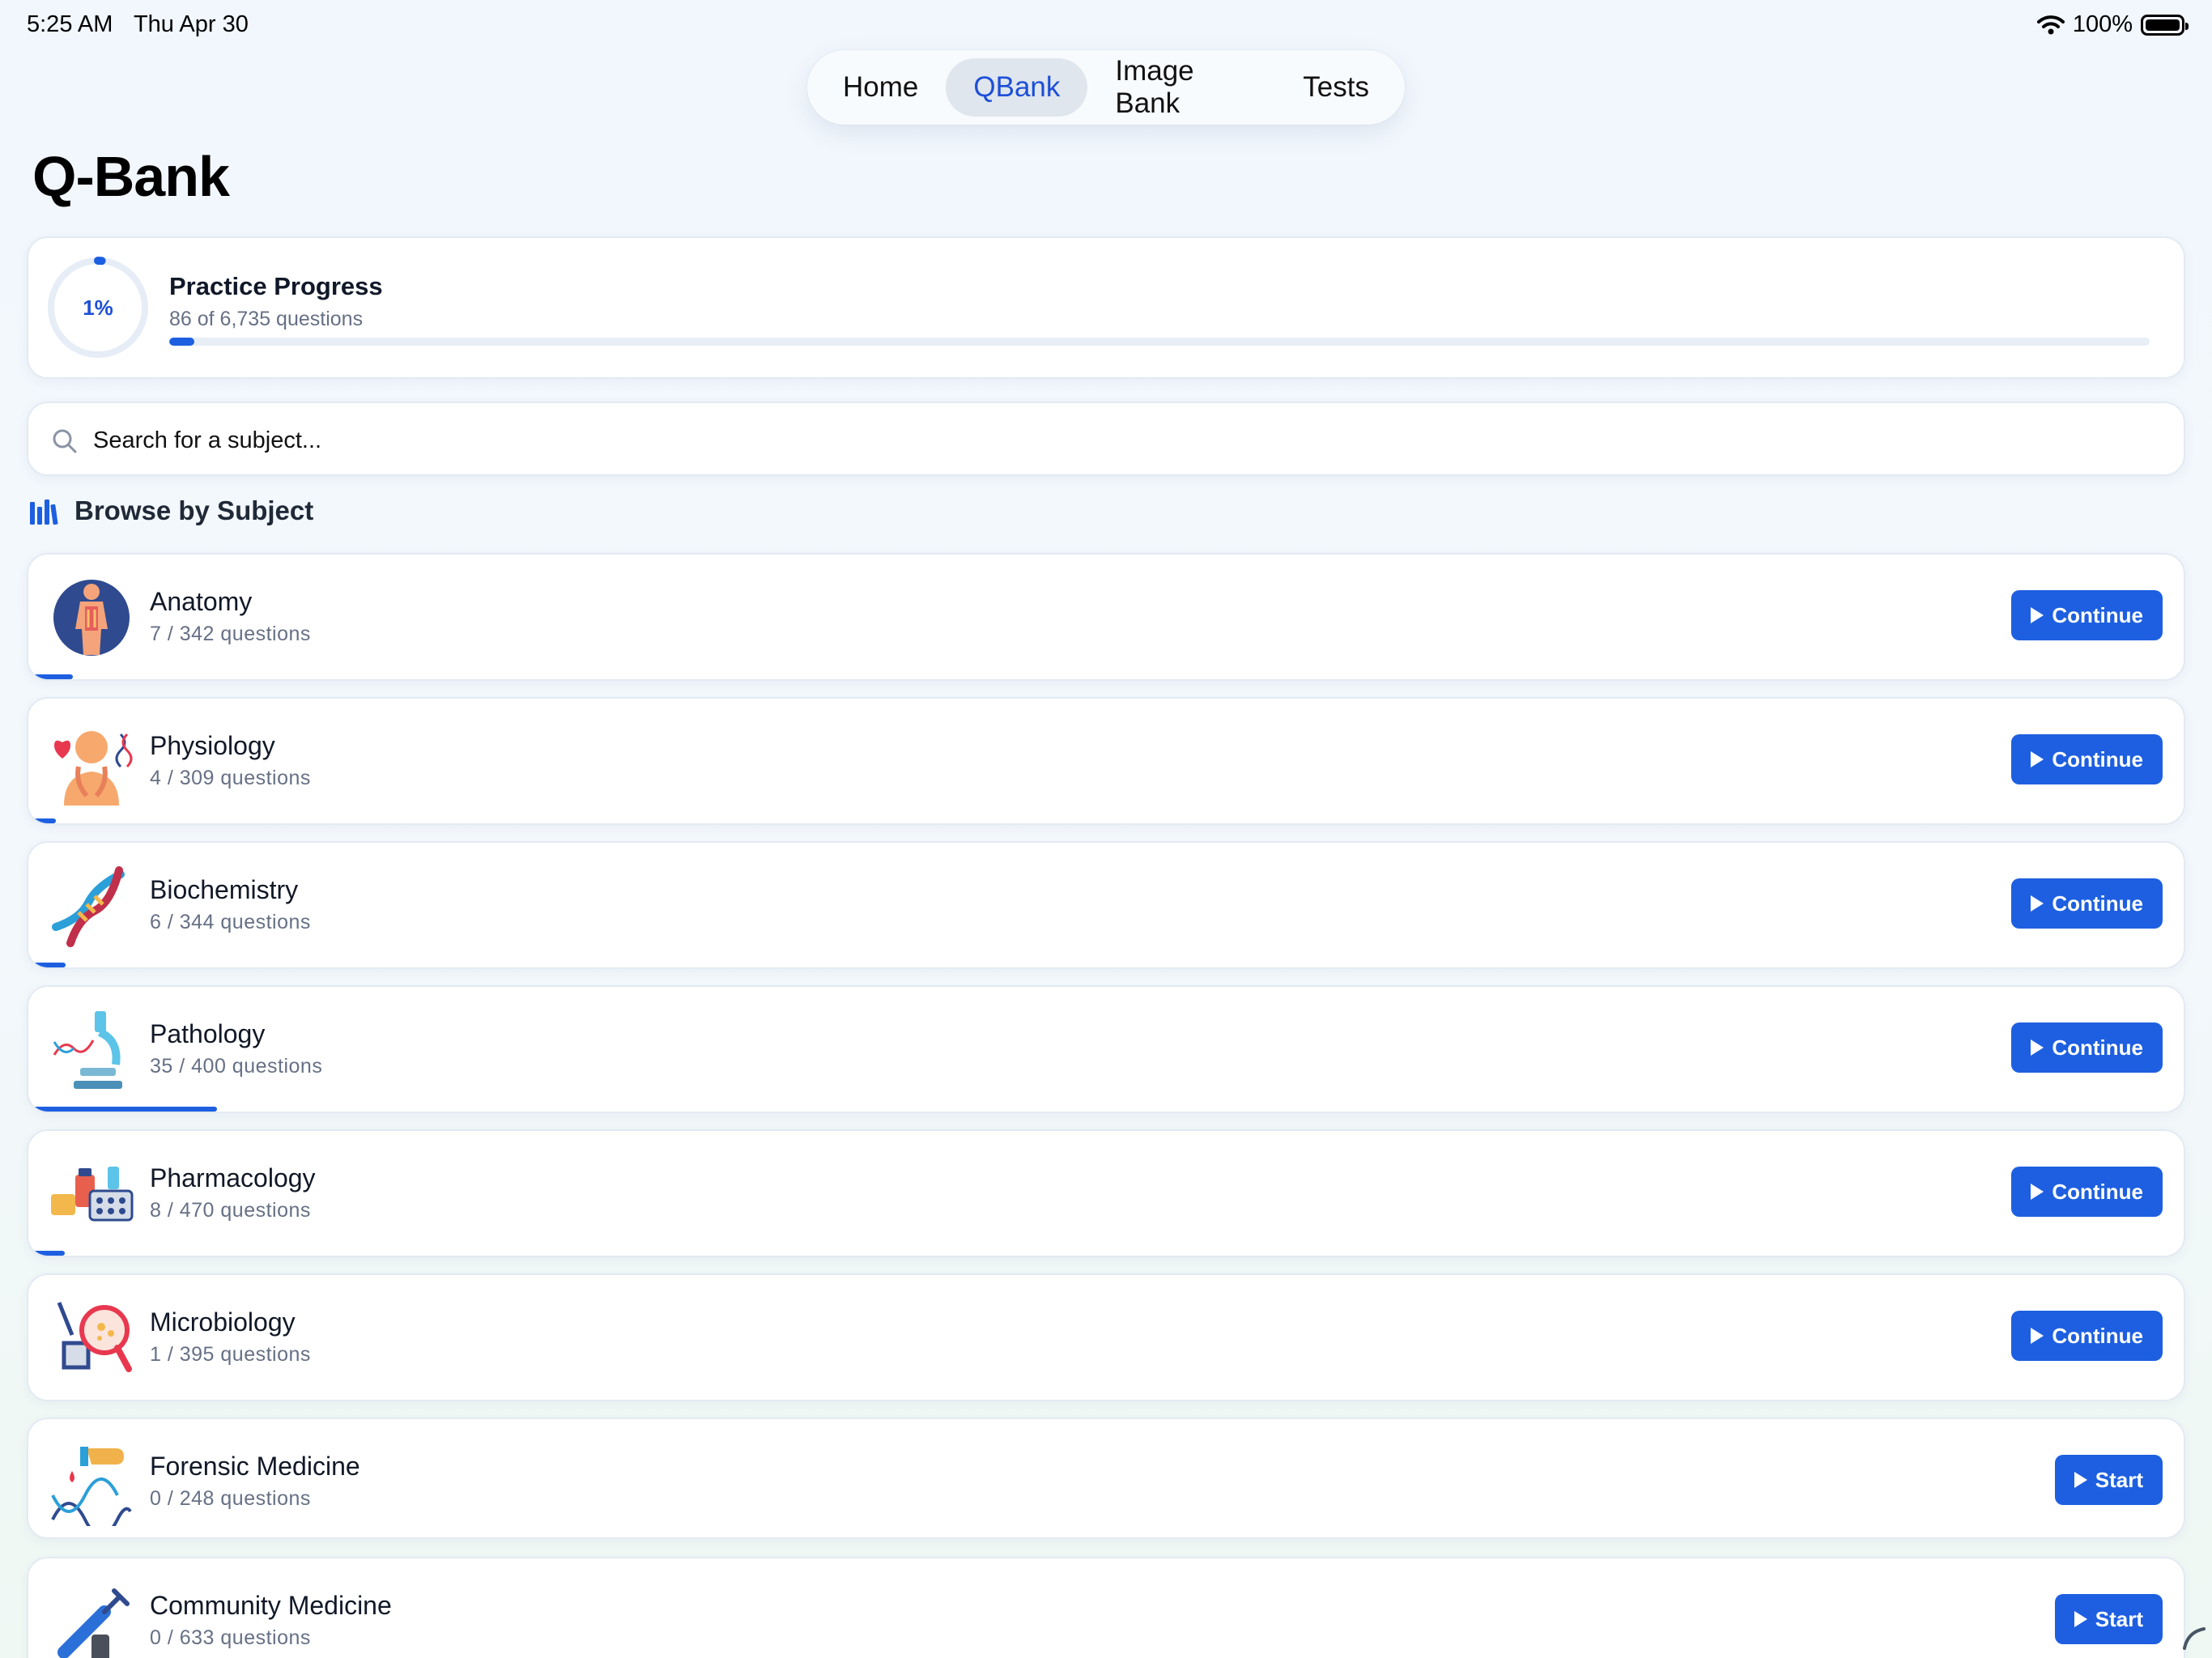 The width and height of the screenshot is (2212, 1658). What do you see at coordinates (1106, 1193) in the screenshot?
I see `subject-row-pharmacology: Pharmacology 8 / 470 questions Continue` at bounding box center [1106, 1193].